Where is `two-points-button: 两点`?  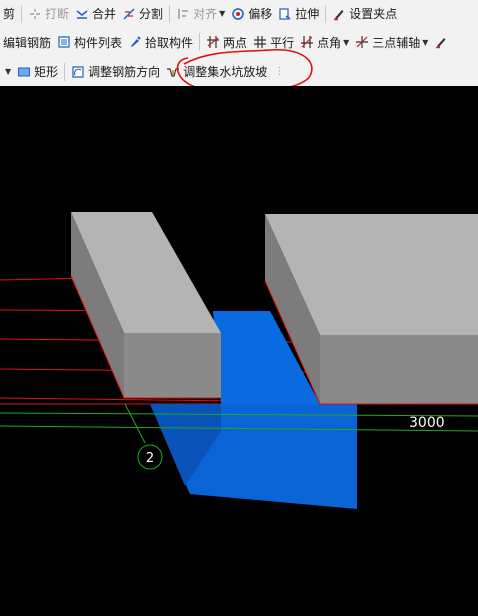
two-points-button: 两点 is located at coordinates (226, 42).